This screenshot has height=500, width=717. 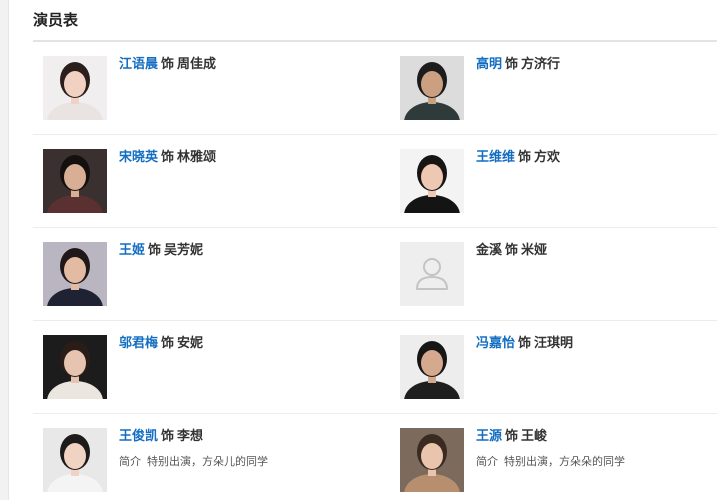 I want to click on cast-item: 王姬饰吴芳妮, so click(x=203, y=282).